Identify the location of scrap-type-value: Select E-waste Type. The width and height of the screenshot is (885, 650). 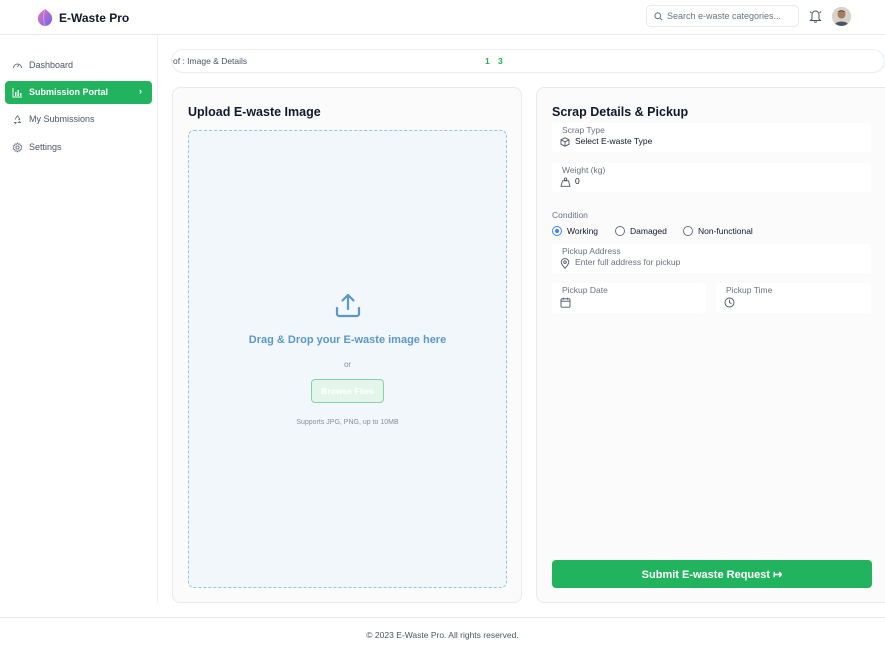
(614, 141).